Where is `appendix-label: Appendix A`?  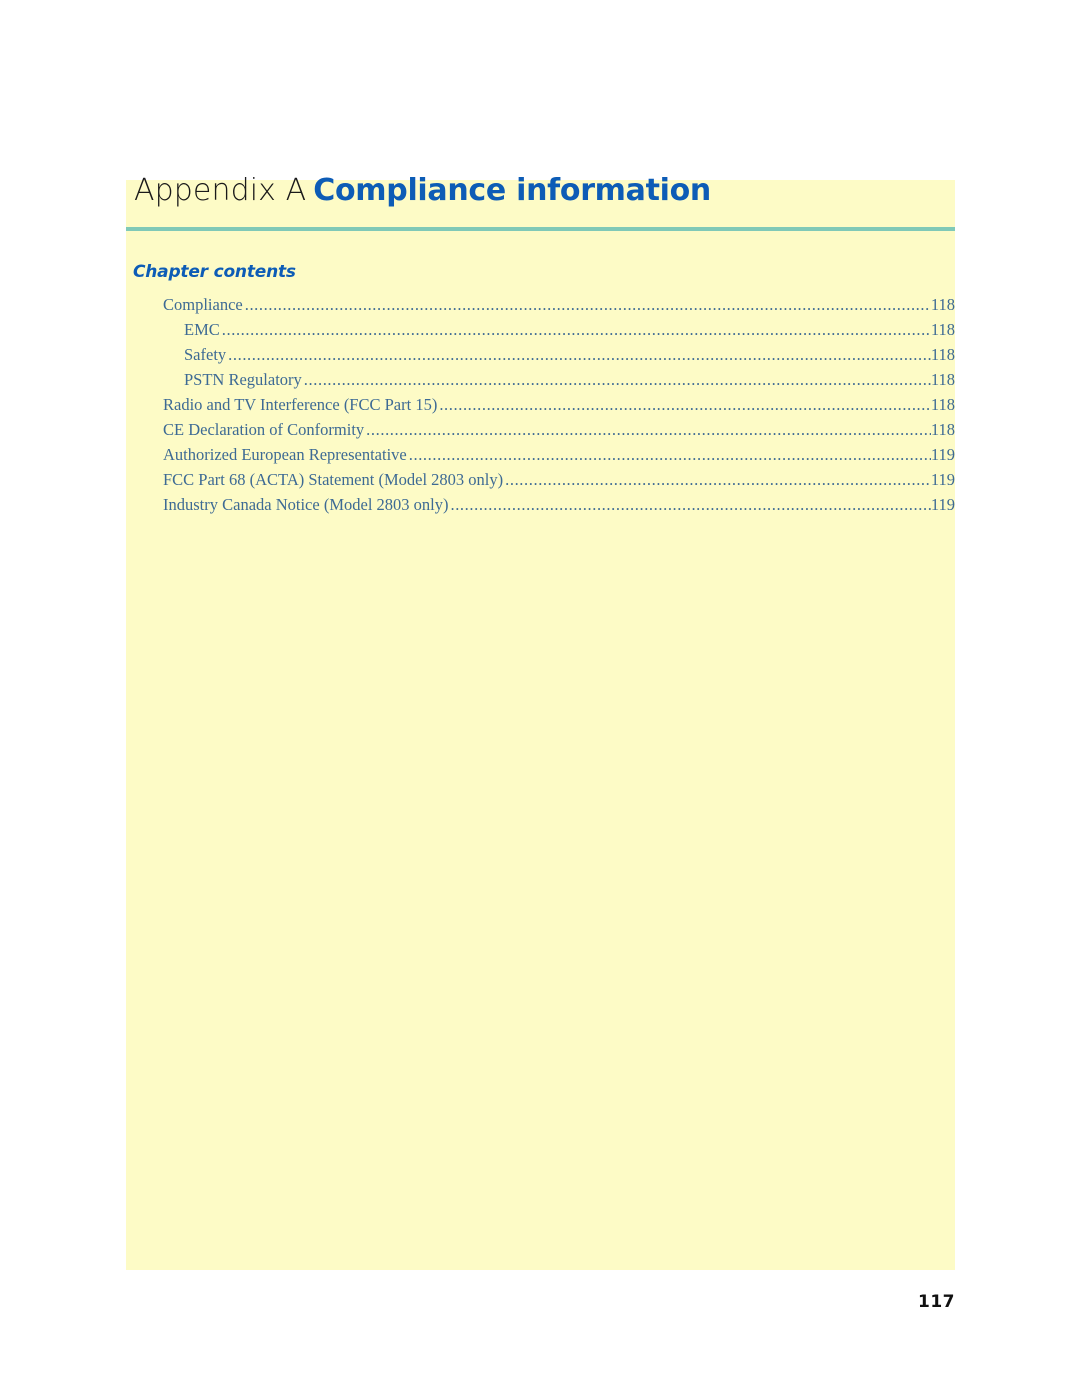
appendix-label: Appendix A is located at coordinates (220, 190).